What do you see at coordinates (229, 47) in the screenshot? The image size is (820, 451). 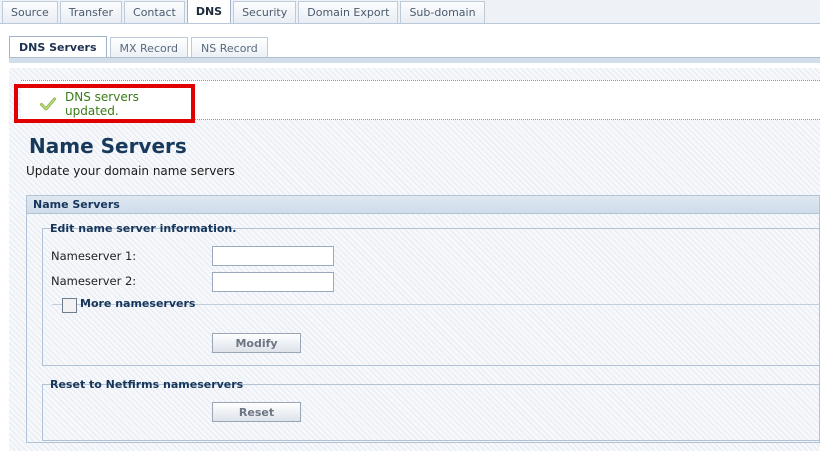 I see `subtab-ns-record: NS Record` at bounding box center [229, 47].